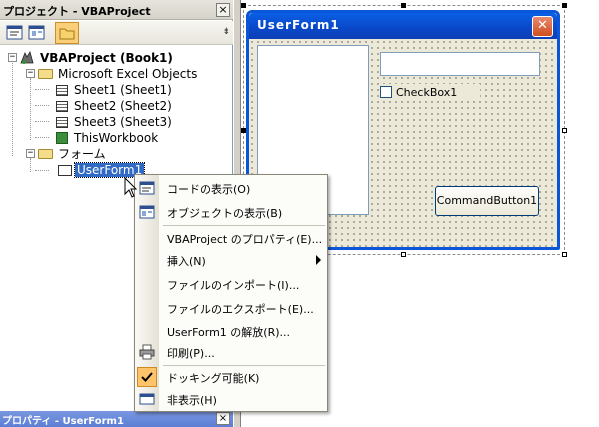 This screenshot has height=427, width=599. I want to click on tree-item-label: Sheet1 (Sheet1), so click(123, 90).